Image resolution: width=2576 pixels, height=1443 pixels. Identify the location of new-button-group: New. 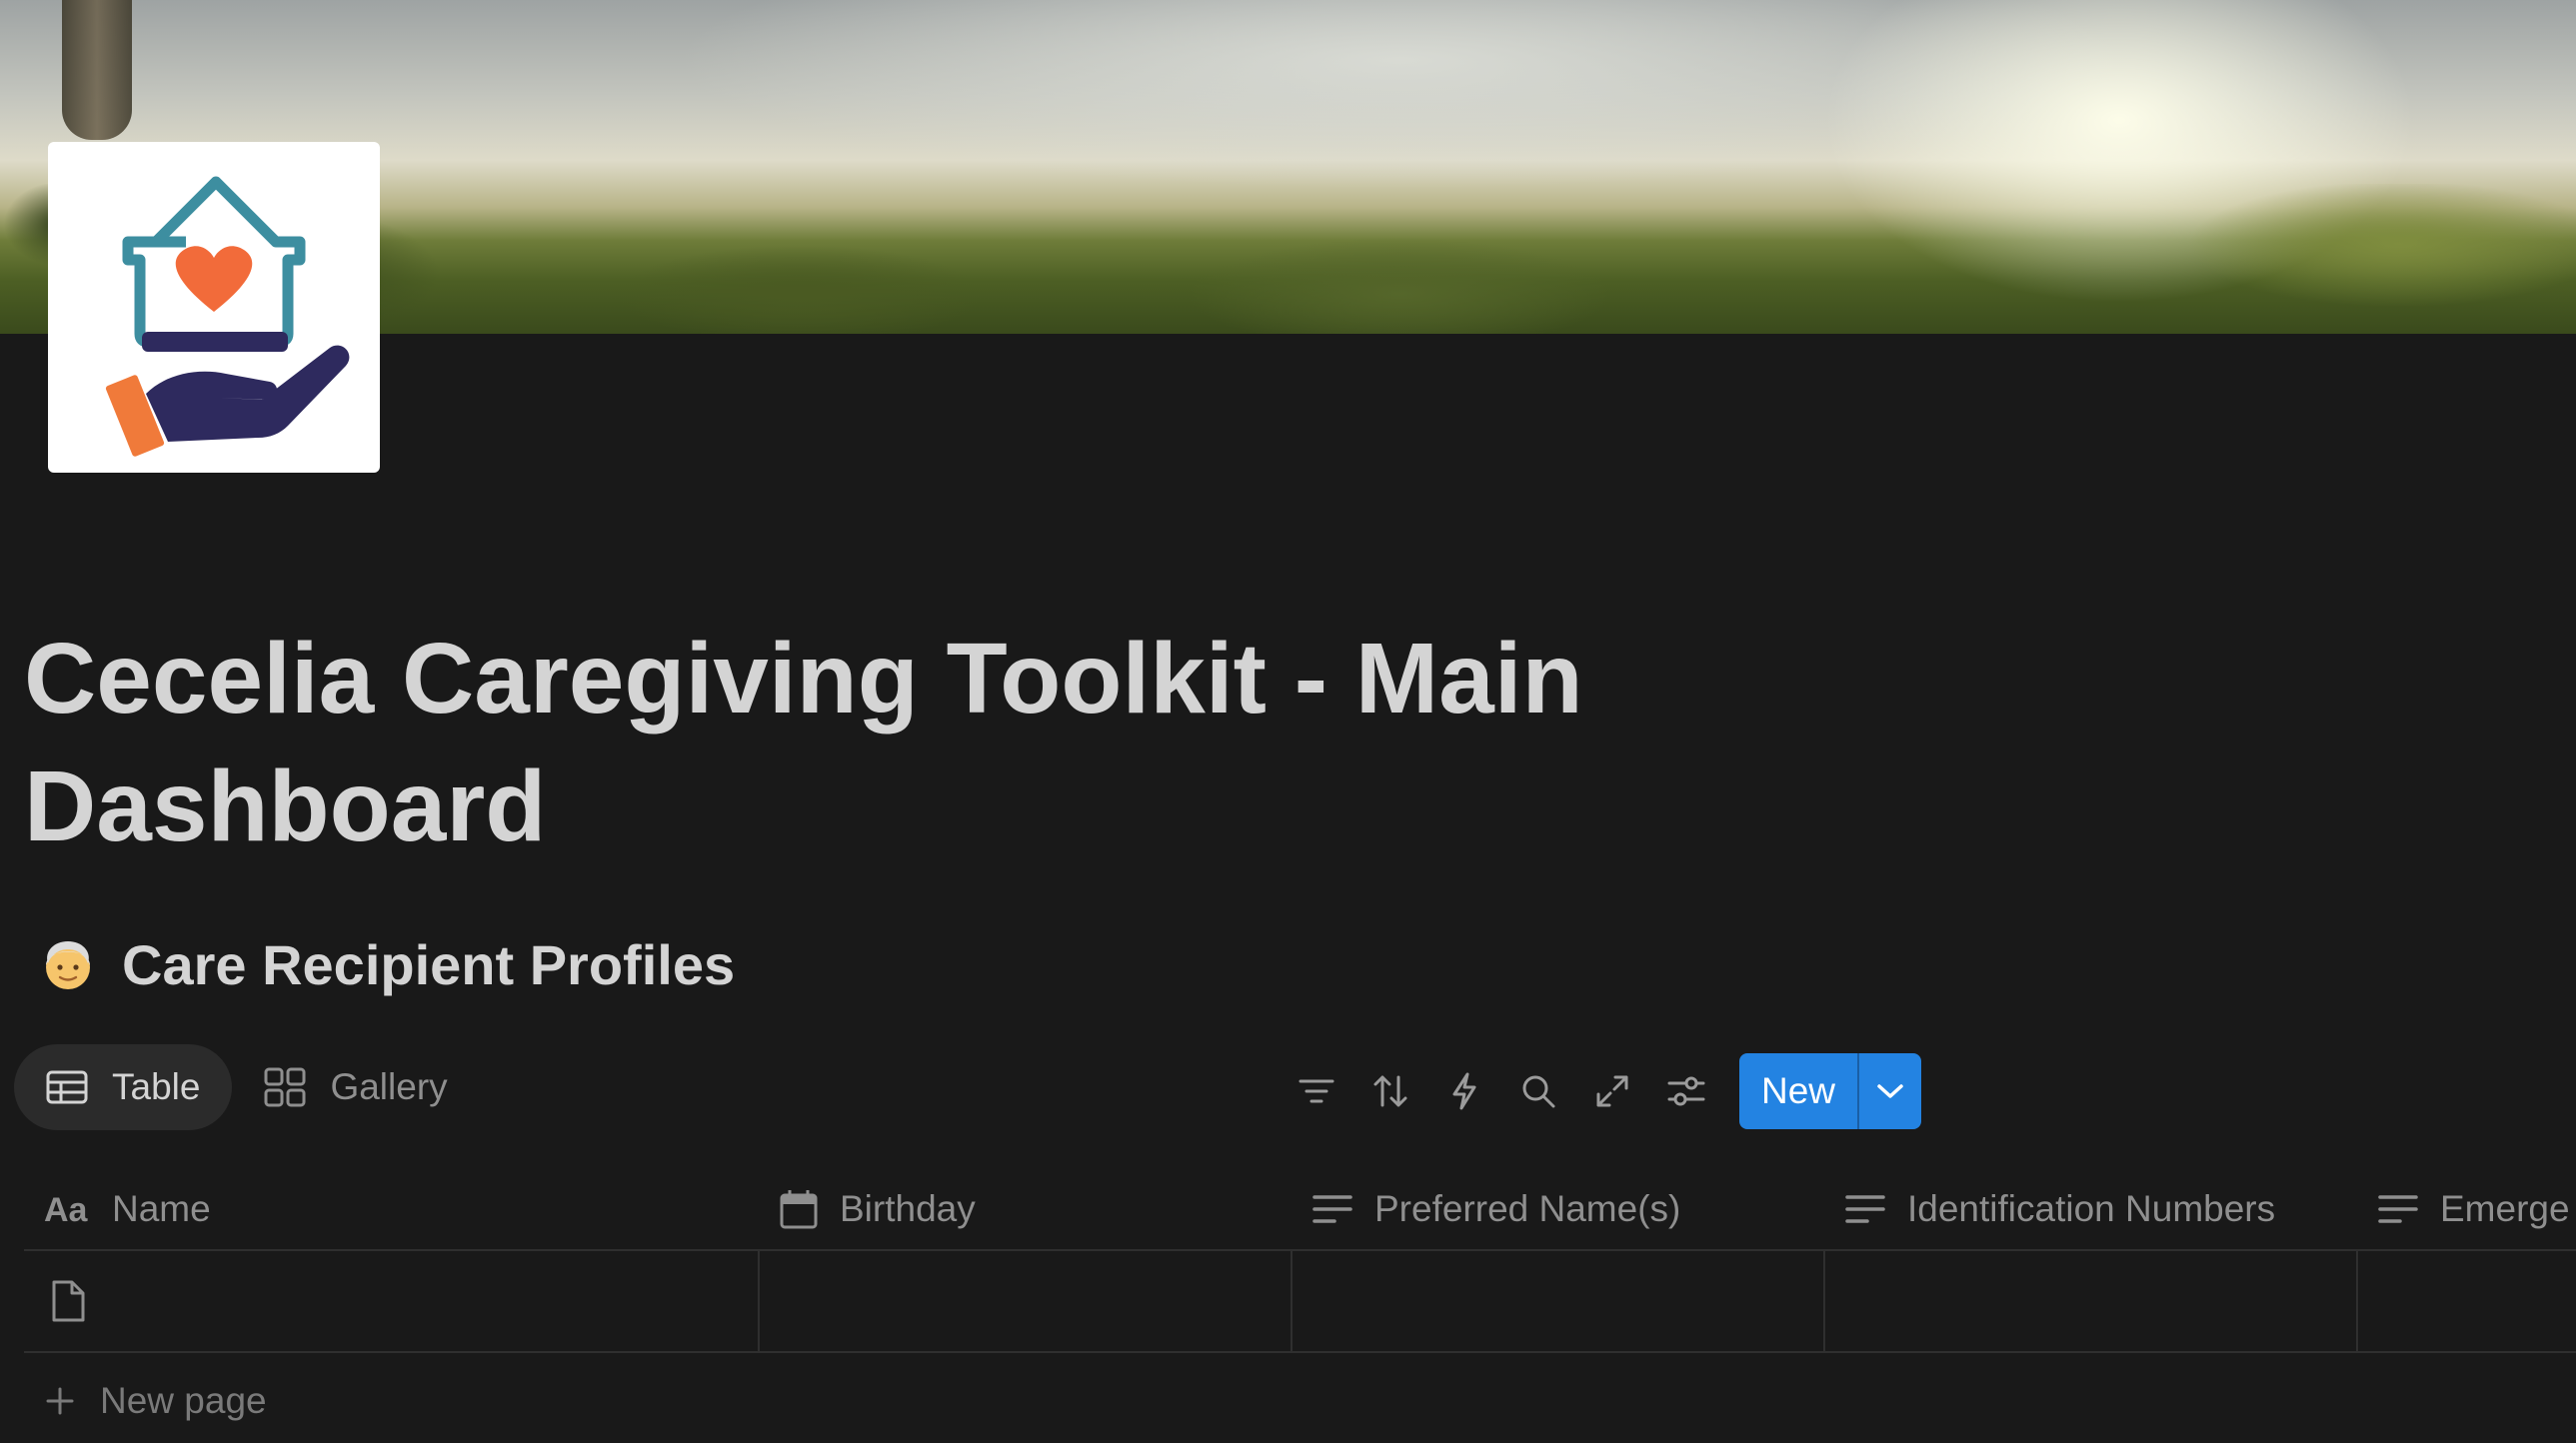
(1830, 1091).